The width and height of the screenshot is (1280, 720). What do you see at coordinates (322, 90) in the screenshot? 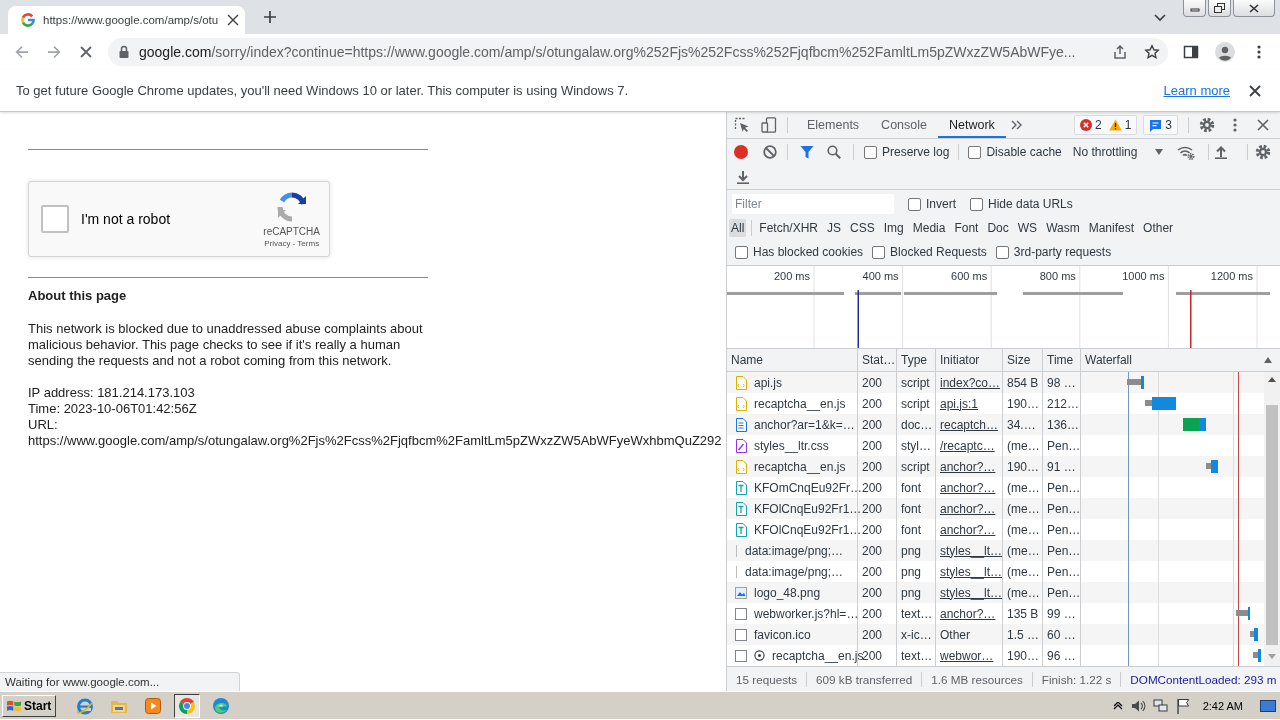
I see `infobar-message: To get future Google Chrome updates, you'll need Windows 10 or later. This computer is using Windows 7.` at bounding box center [322, 90].